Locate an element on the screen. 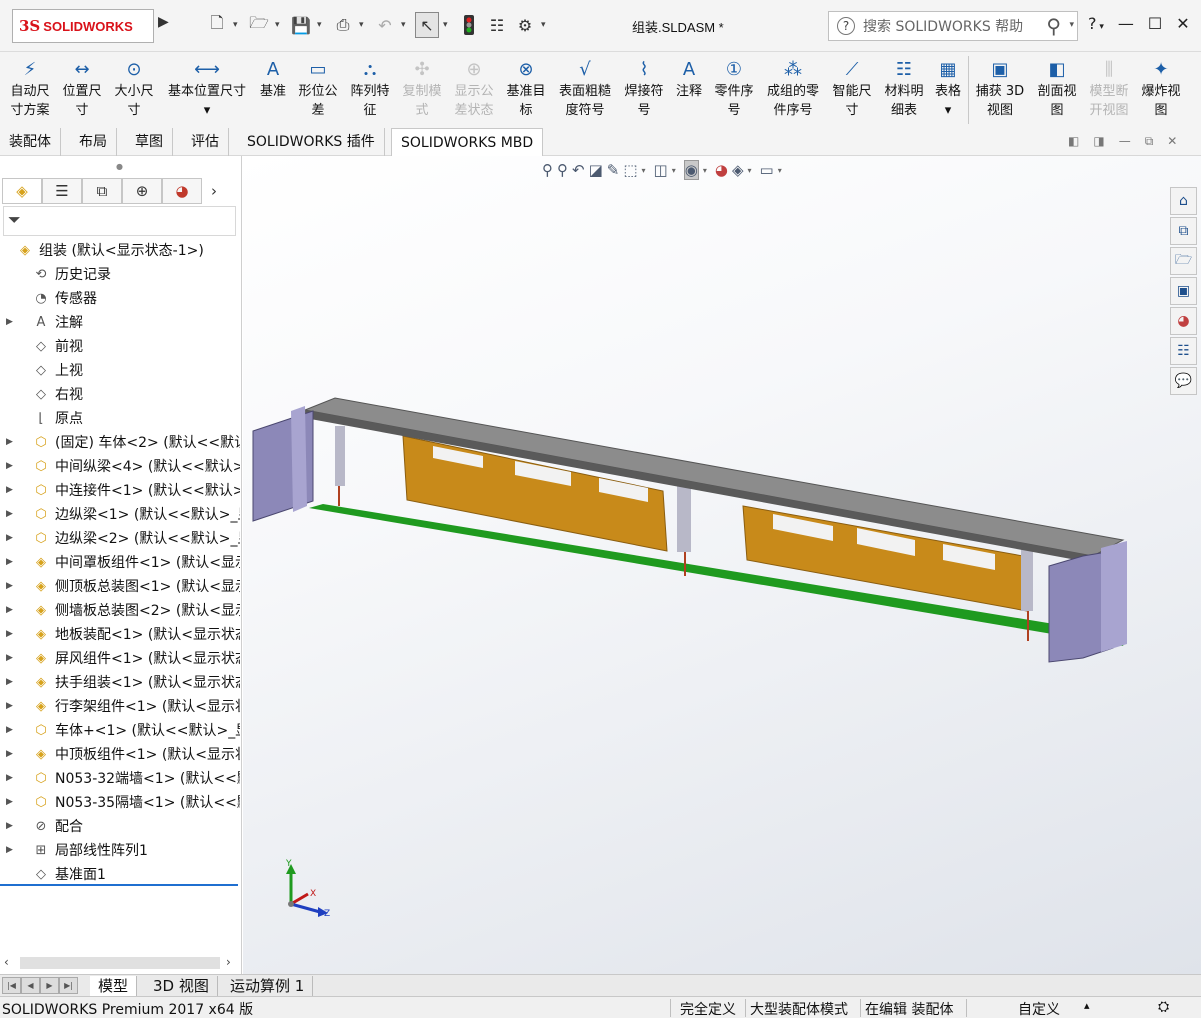 This screenshot has width=1201, height=1018. tree-item: ⌊ 原点 is located at coordinates (120, 418).